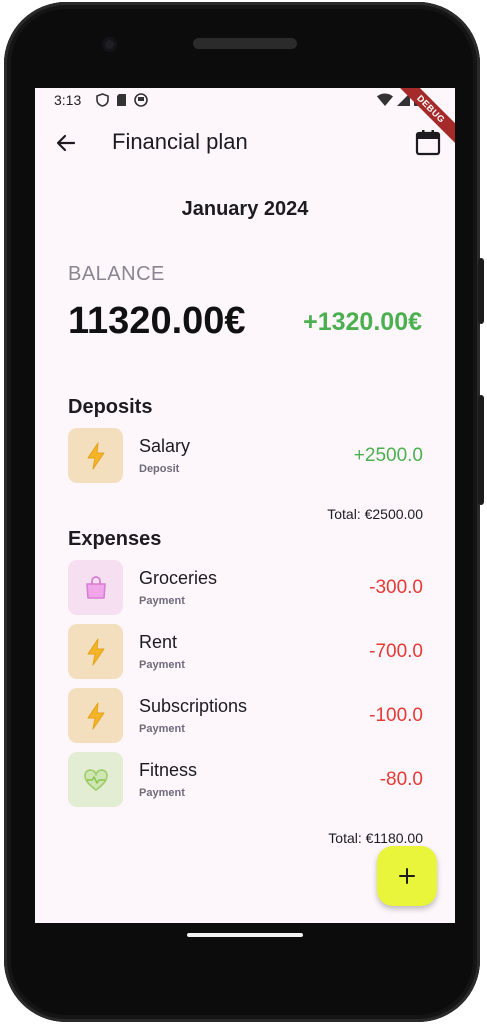 This screenshot has height=1027, width=487. Describe the element at coordinates (157, 321) in the screenshot. I see `balance-amount: 11320.00€` at that location.